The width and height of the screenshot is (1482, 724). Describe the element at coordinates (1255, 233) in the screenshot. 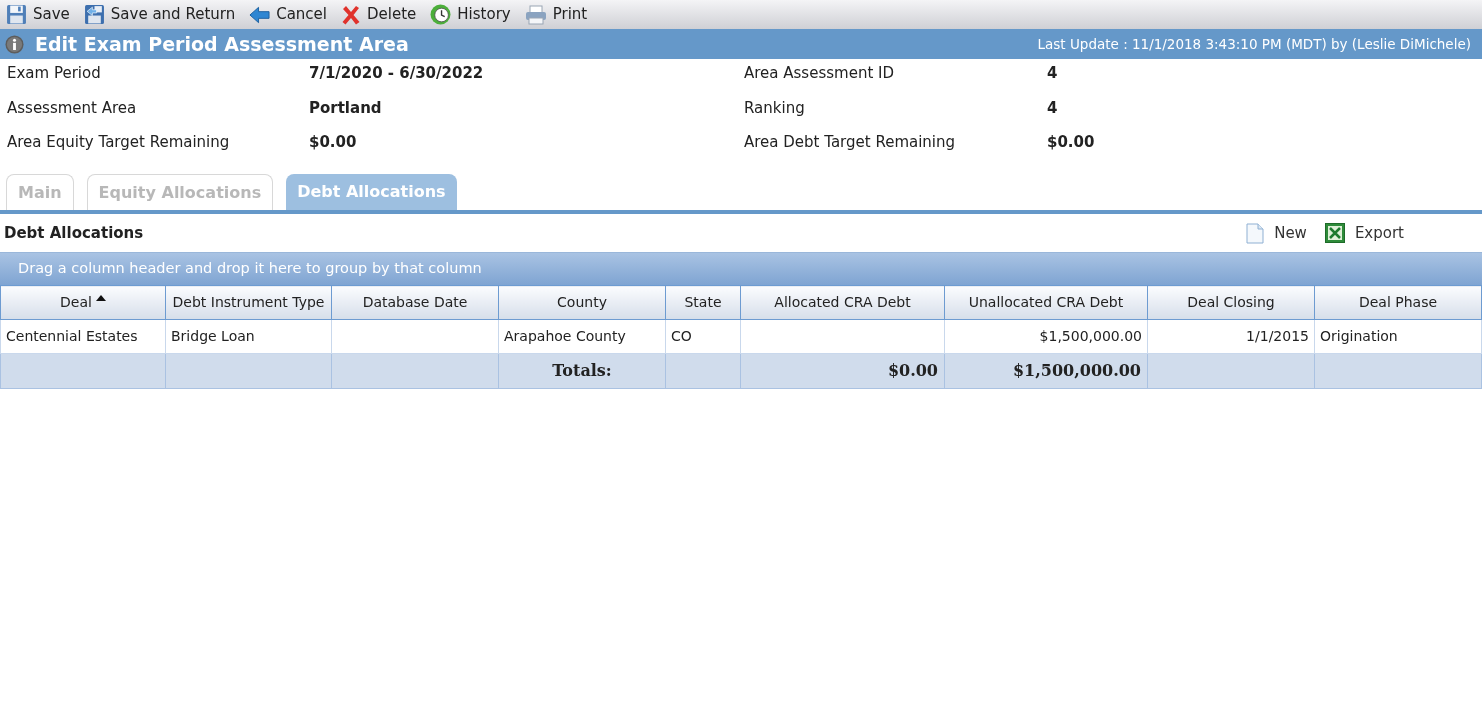

I see `document-icon` at that location.